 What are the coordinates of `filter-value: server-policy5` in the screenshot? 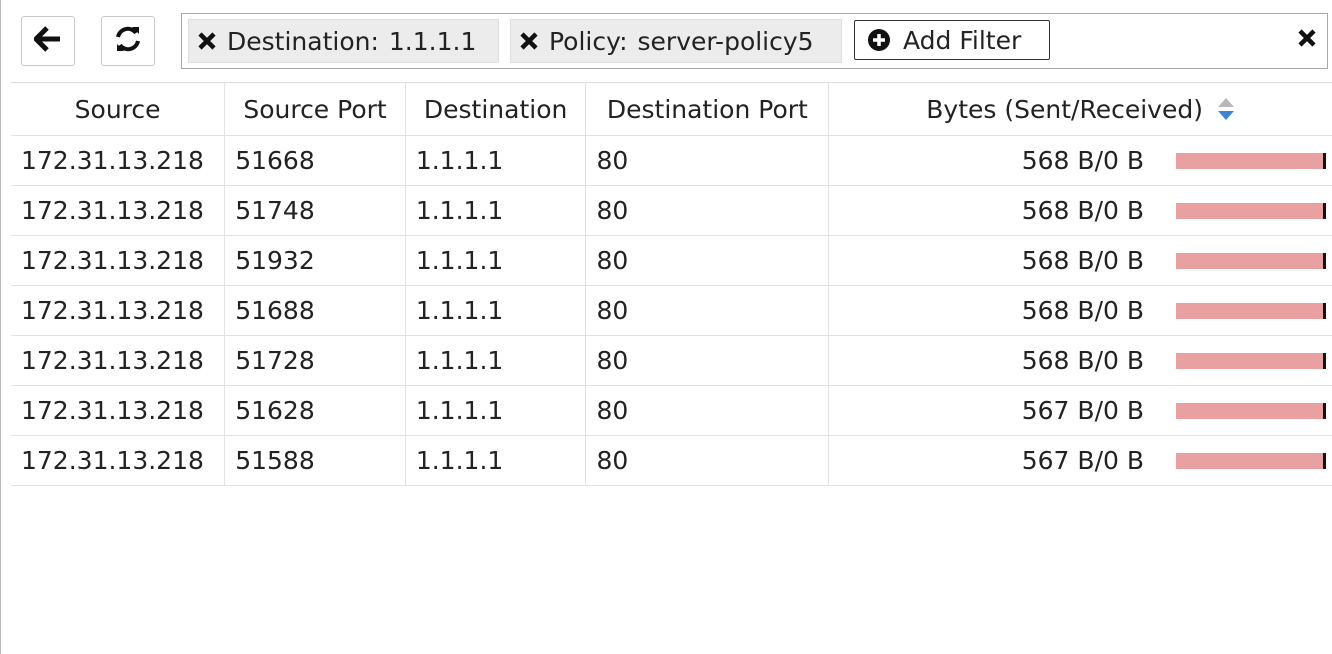 It's located at (725, 41).